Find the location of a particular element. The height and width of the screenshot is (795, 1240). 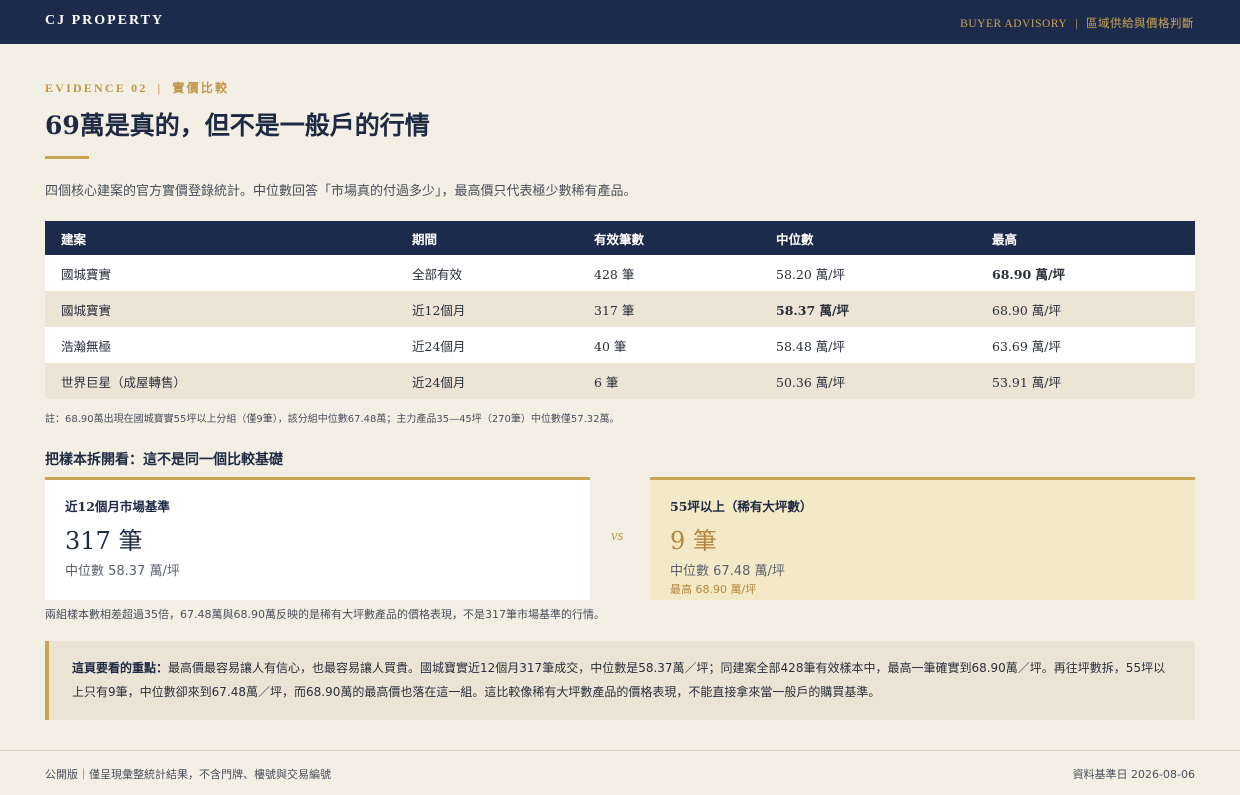

cell-median: 58.20 萬/坪 is located at coordinates (868, 273).